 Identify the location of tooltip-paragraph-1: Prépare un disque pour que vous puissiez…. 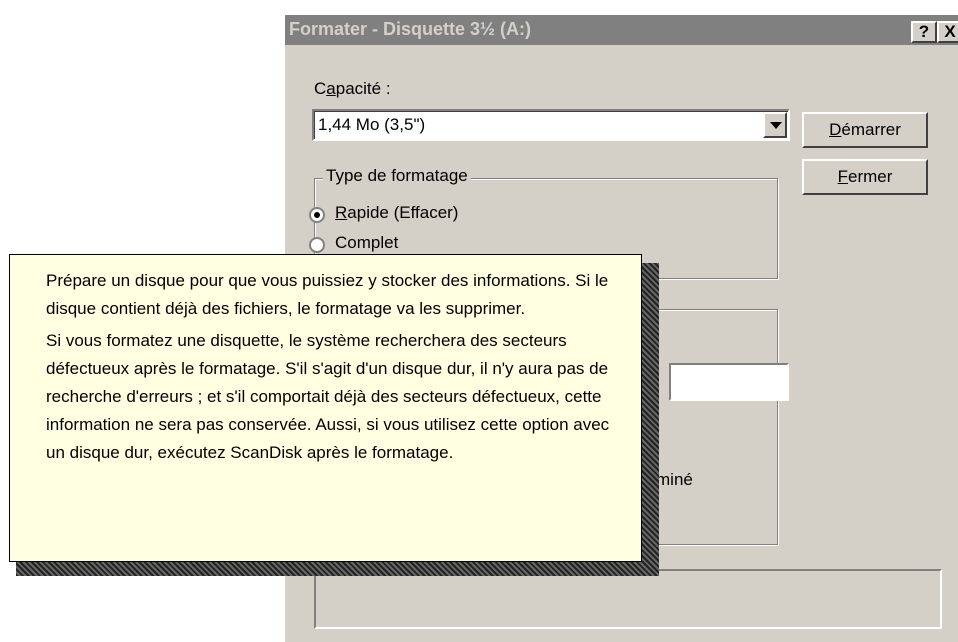
(327, 294).